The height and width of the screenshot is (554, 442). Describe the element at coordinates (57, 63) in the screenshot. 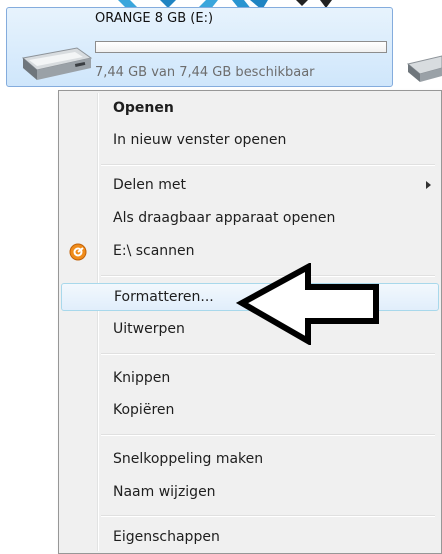

I see `usb-drive-icon` at that location.